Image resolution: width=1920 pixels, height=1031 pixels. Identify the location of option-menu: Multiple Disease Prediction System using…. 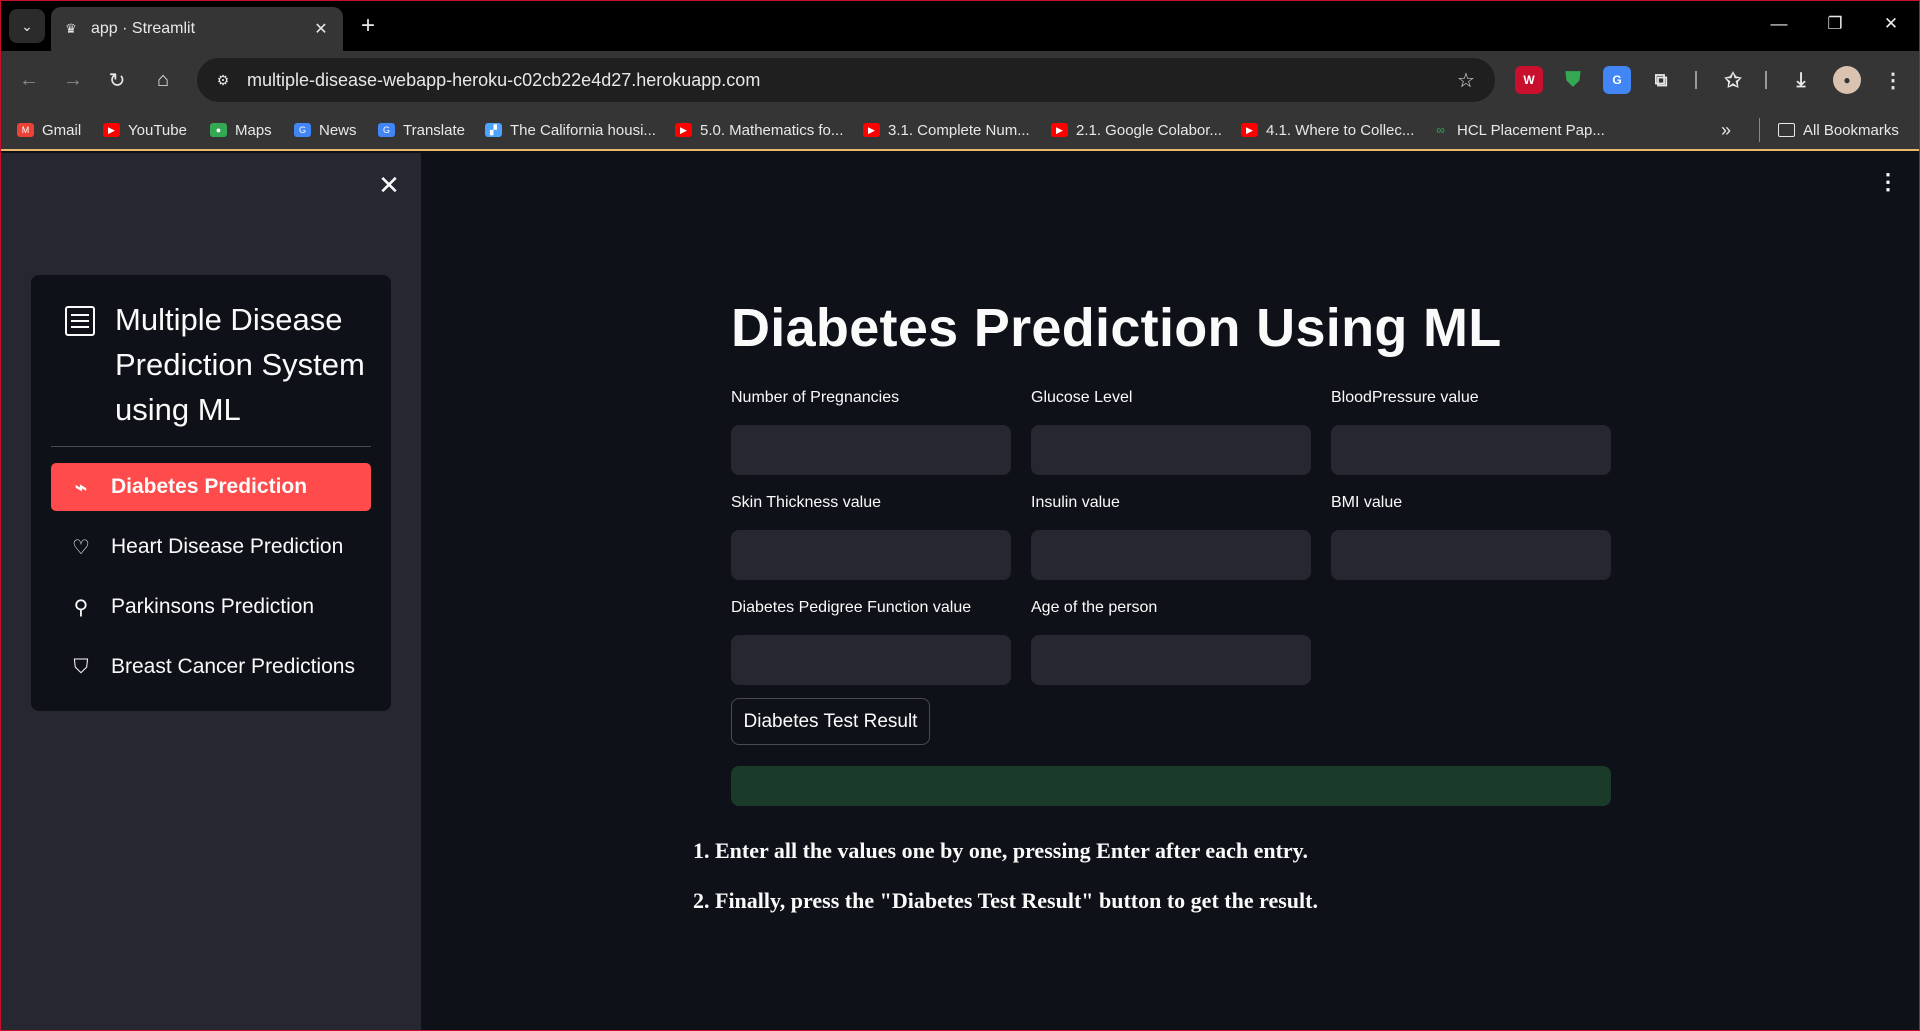
(211, 493).